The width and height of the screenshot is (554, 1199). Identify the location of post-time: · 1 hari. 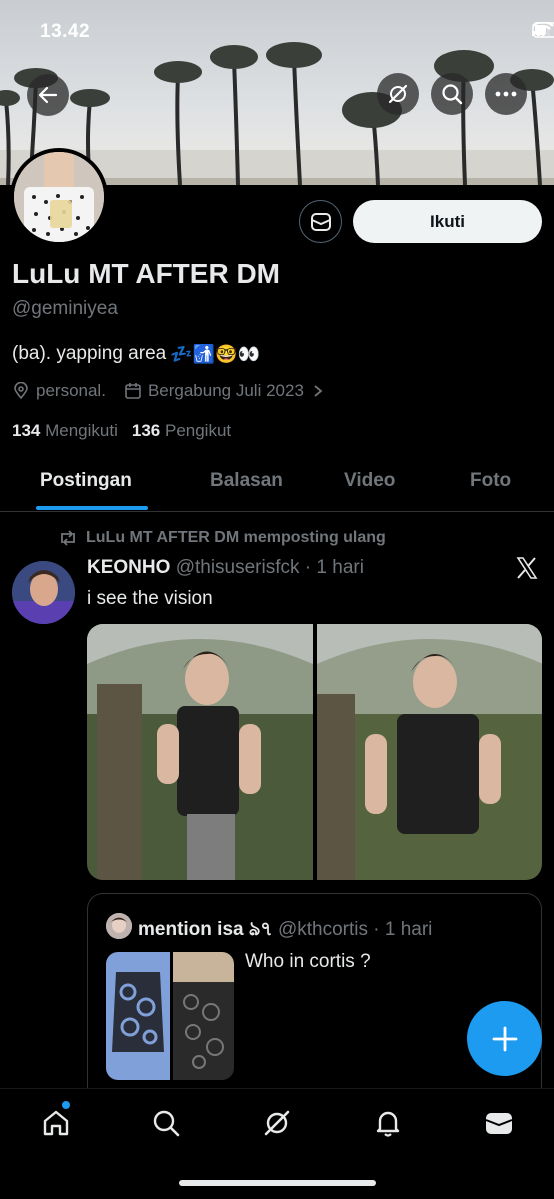
(334, 567).